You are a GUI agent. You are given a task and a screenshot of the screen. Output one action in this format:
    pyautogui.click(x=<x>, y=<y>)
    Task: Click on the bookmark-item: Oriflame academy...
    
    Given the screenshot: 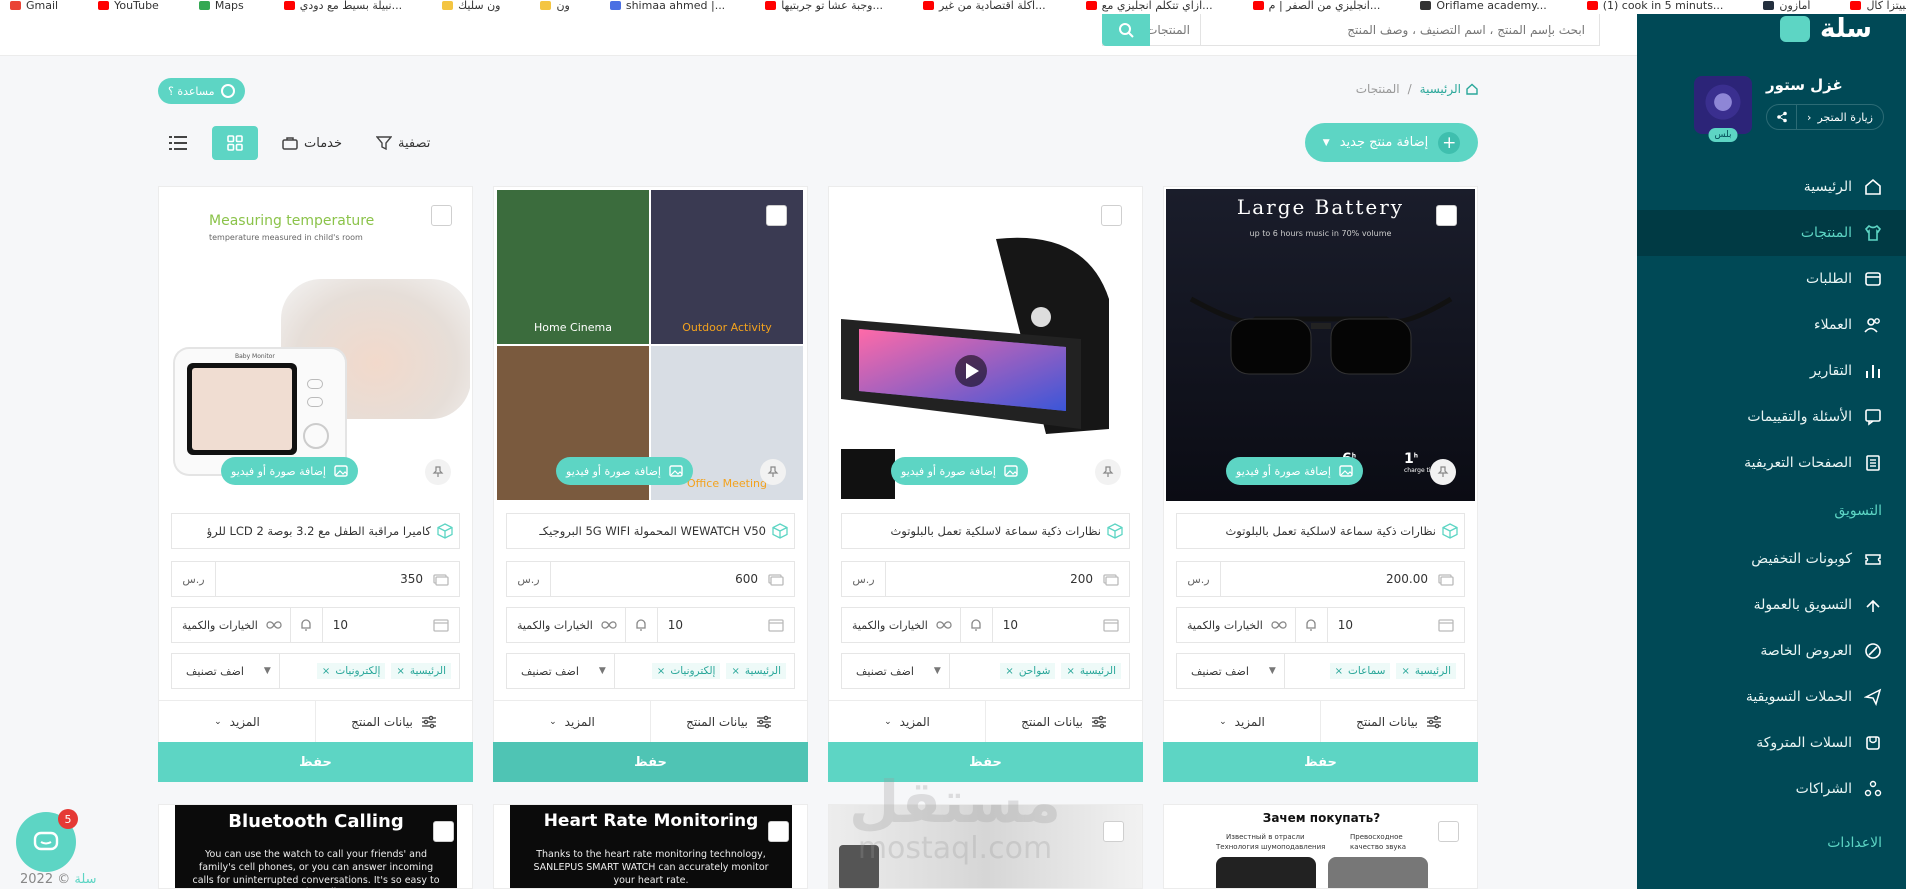 What is the action you would take?
    pyautogui.click(x=1483, y=7)
    